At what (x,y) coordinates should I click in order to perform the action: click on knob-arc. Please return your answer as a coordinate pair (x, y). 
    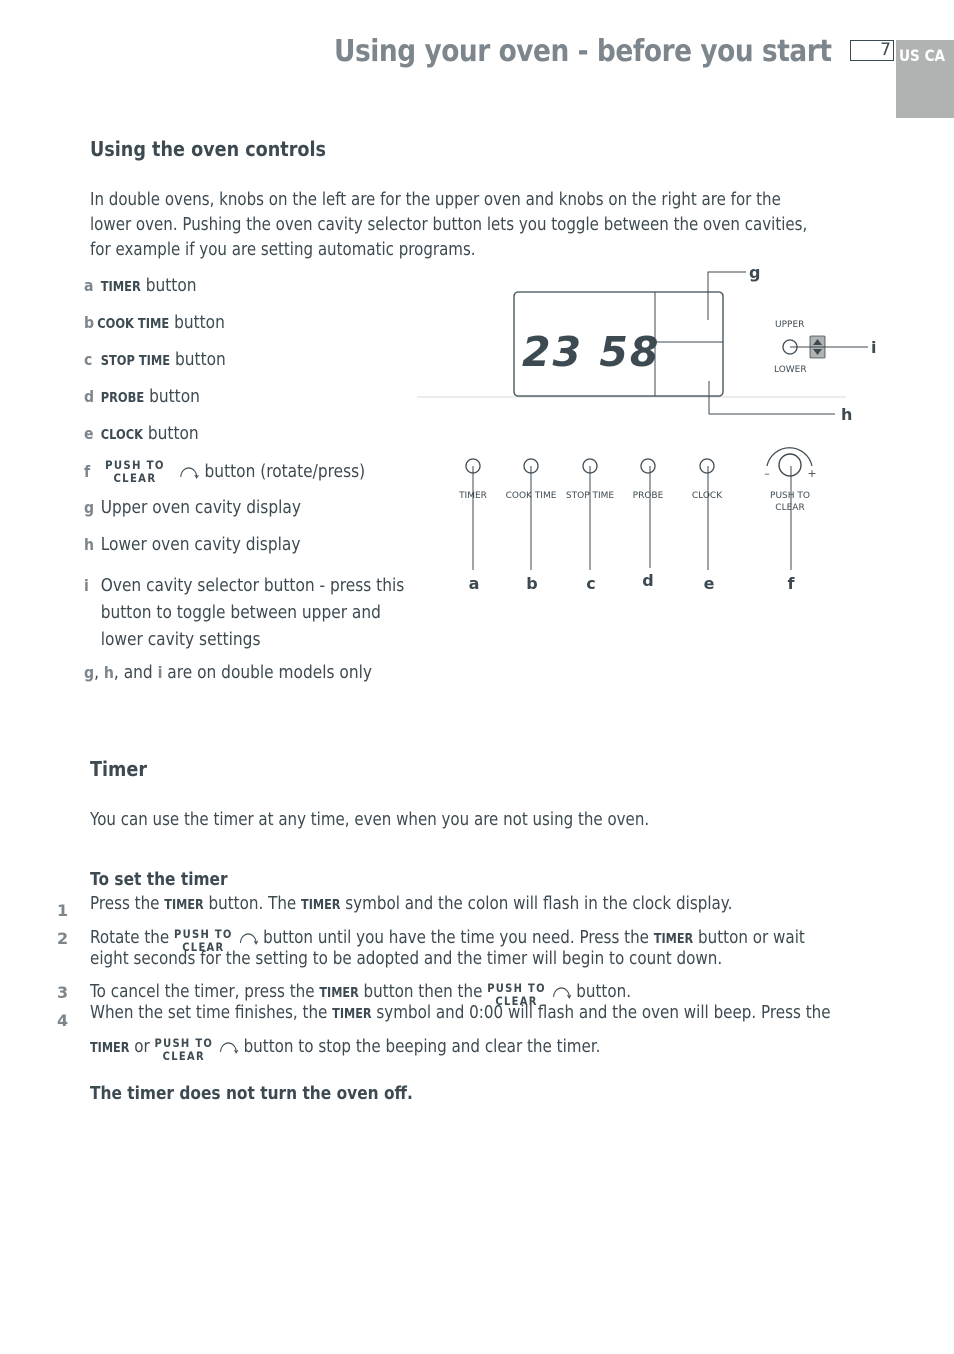
    Looking at the image, I should click on (789, 457).